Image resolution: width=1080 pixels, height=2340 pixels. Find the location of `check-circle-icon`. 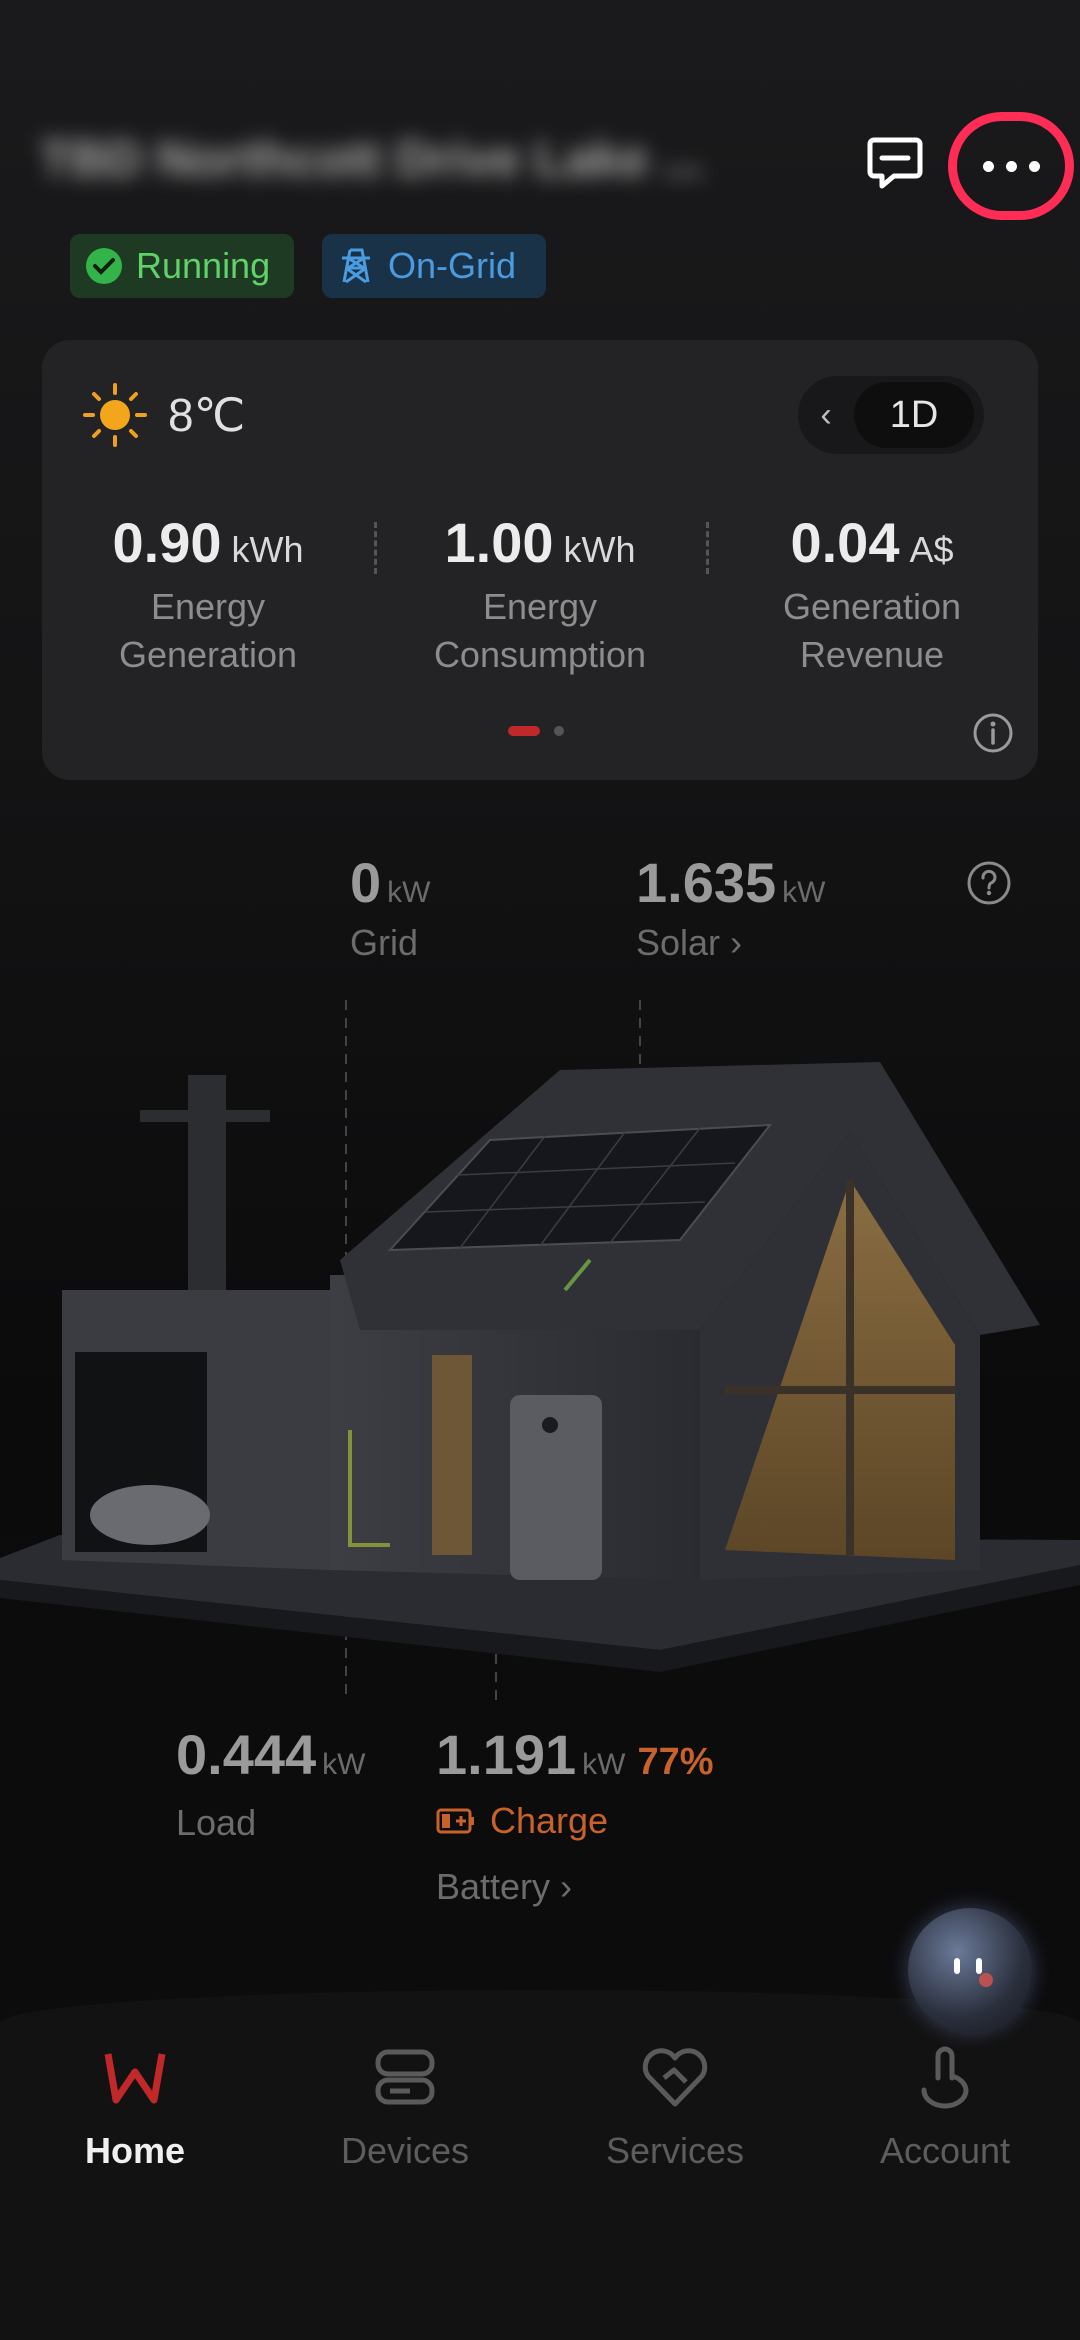

check-circle-icon is located at coordinates (104, 266).